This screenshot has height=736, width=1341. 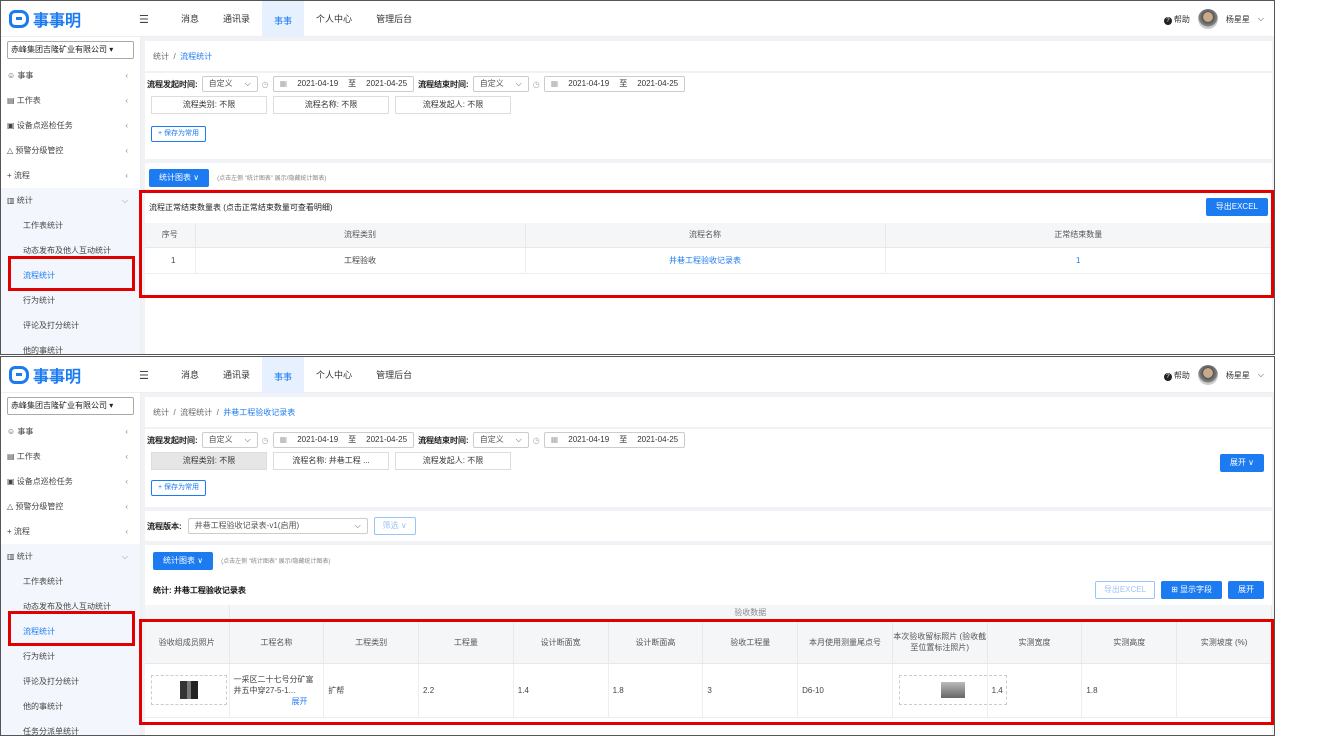 I want to click on member-photo, so click(x=189, y=690).